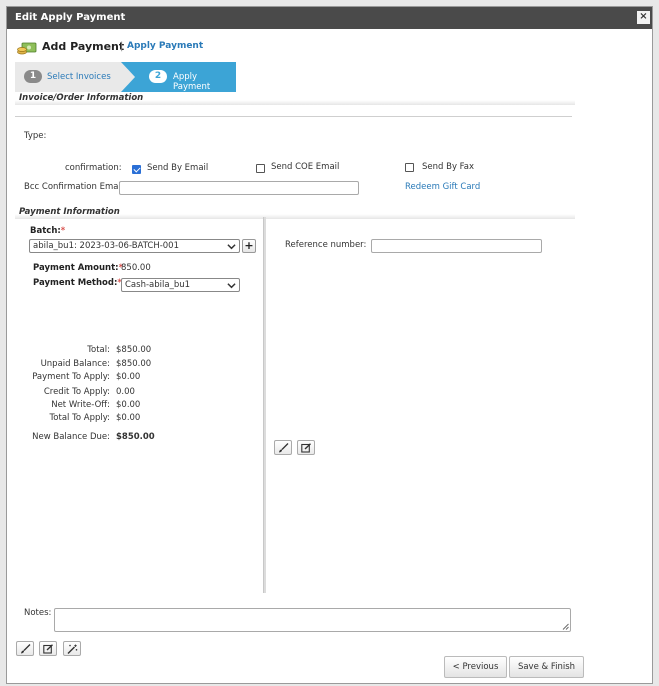 This screenshot has width=659, height=686. What do you see at coordinates (158, 285) in the screenshot?
I see `payment-method-value: Cash-abila_bu1` at bounding box center [158, 285].